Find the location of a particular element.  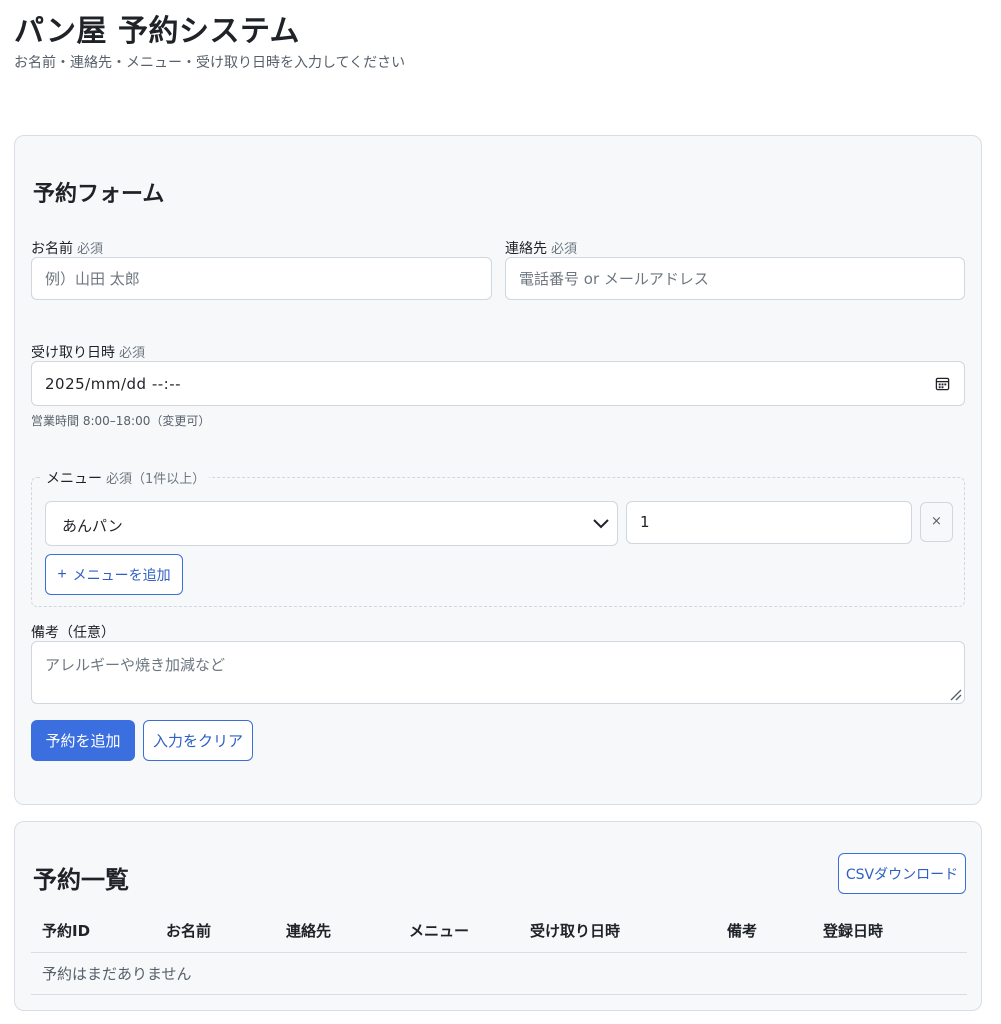

contact-required-tag: 必須 is located at coordinates (564, 249).